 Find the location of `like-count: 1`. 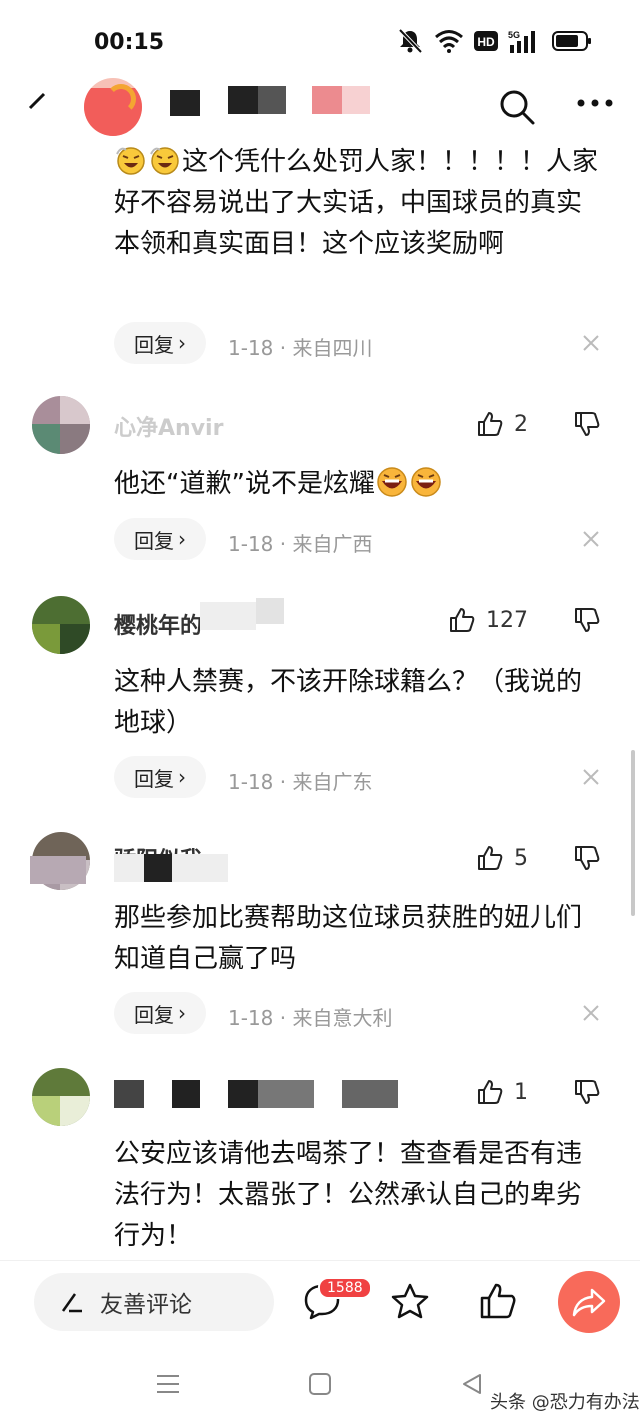

like-count: 1 is located at coordinates (521, 1092).